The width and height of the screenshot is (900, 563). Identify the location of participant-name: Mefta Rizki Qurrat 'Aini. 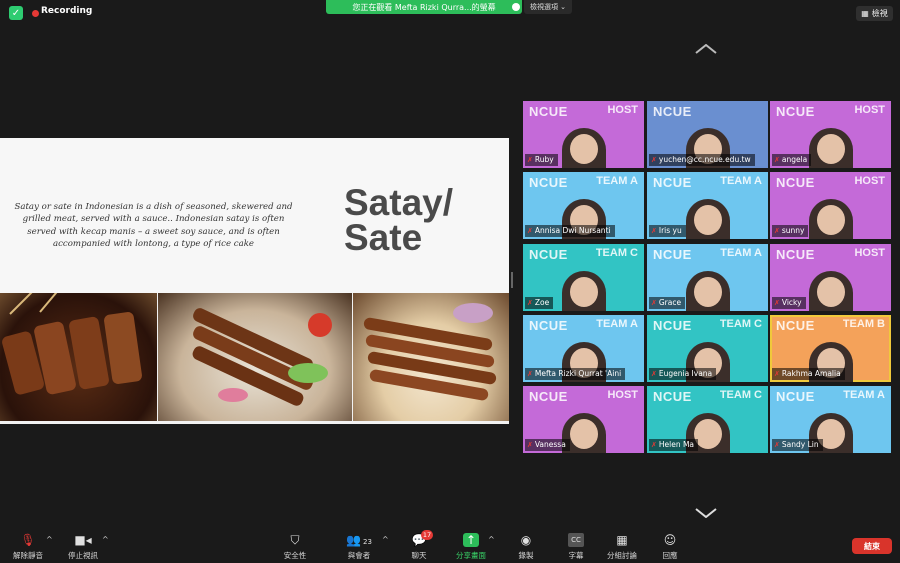
(578, 373).